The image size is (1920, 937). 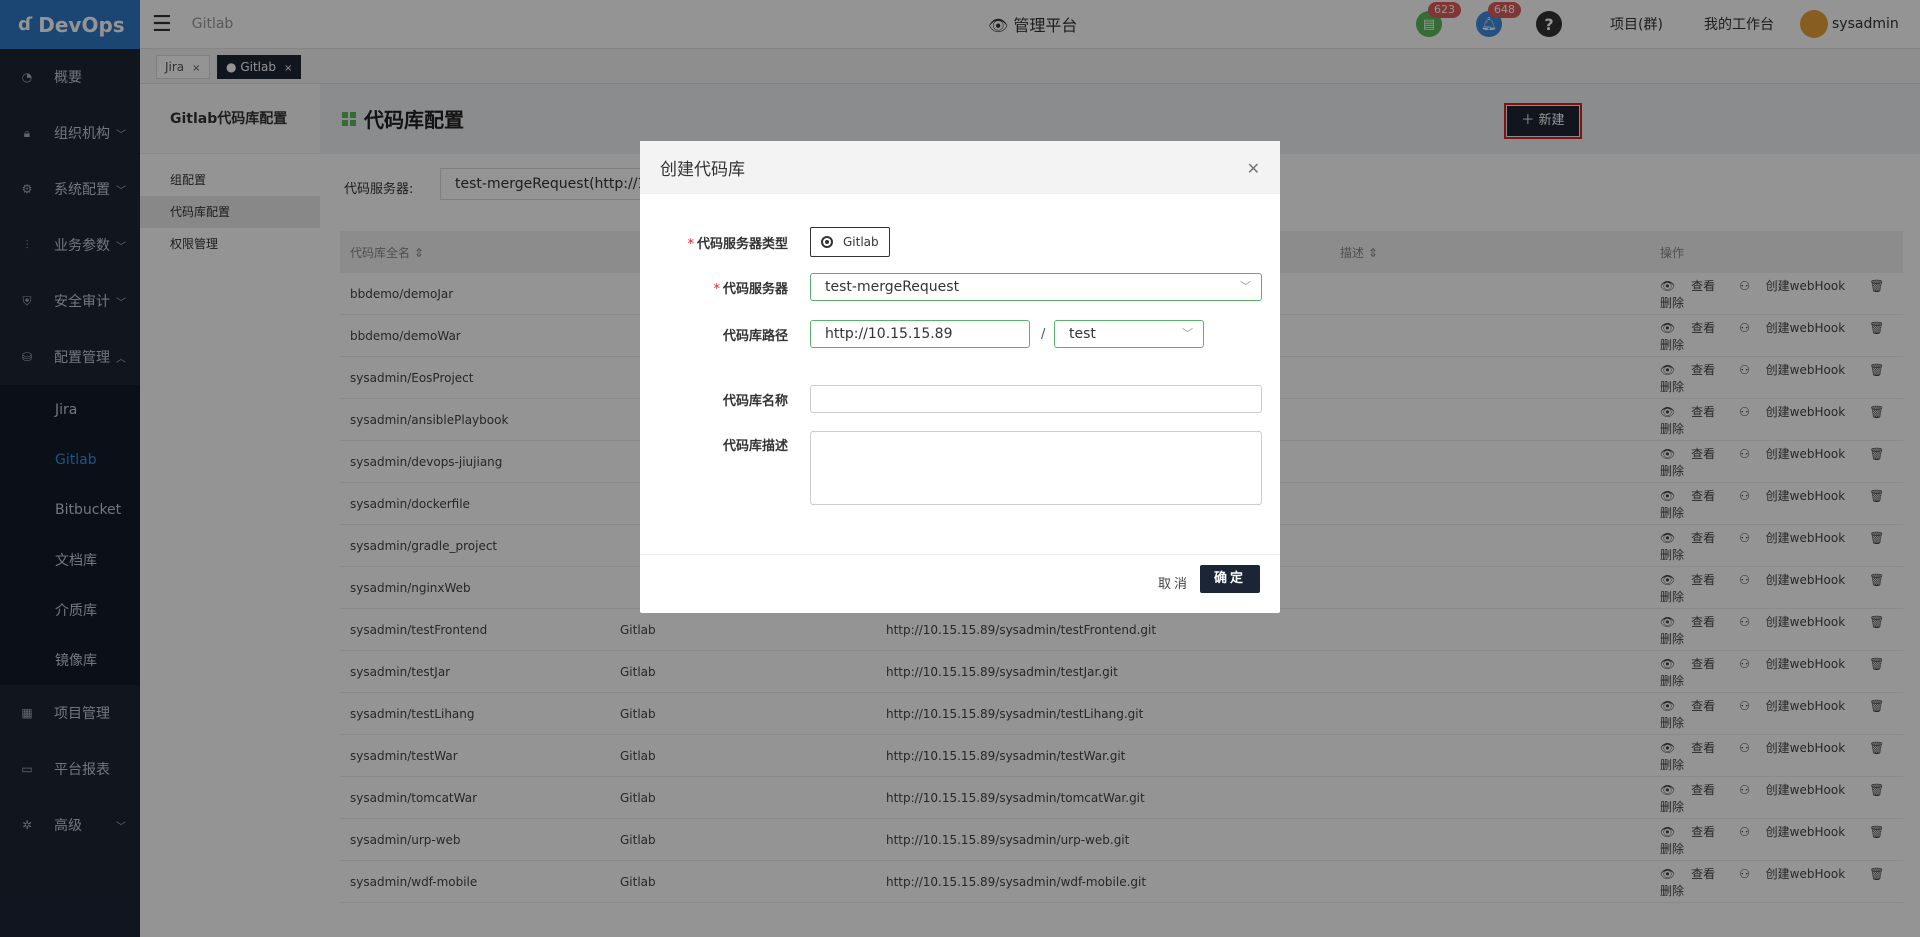 What do you see at coordinates (755, 401) in the screenshot?
I see `name-label: 代码库名称` at bounding box center [755, 401].